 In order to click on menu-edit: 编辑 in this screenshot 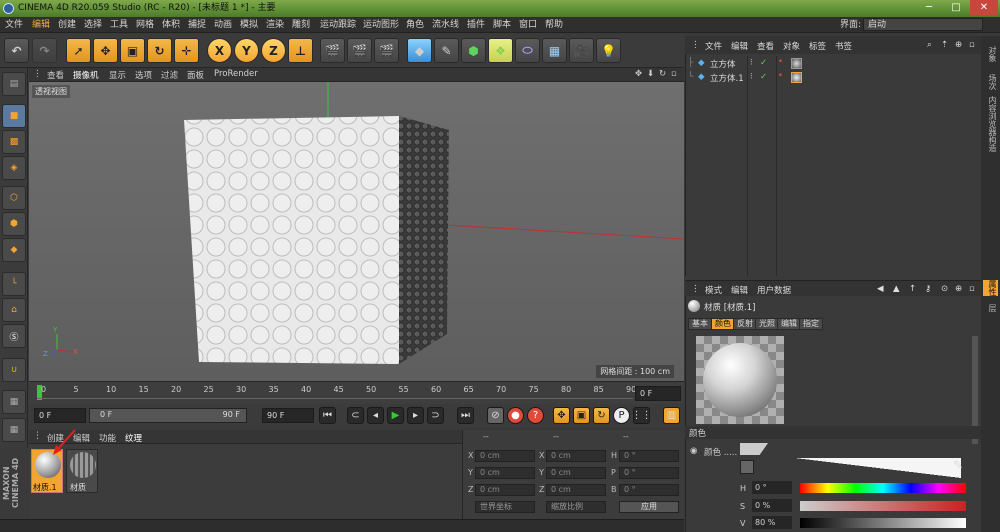, I will do `click(41, 25)`.